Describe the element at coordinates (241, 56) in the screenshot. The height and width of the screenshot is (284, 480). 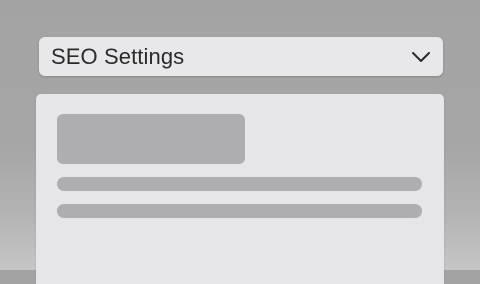
I see `seo-settings-dropdown: SEO Settings` at that location.